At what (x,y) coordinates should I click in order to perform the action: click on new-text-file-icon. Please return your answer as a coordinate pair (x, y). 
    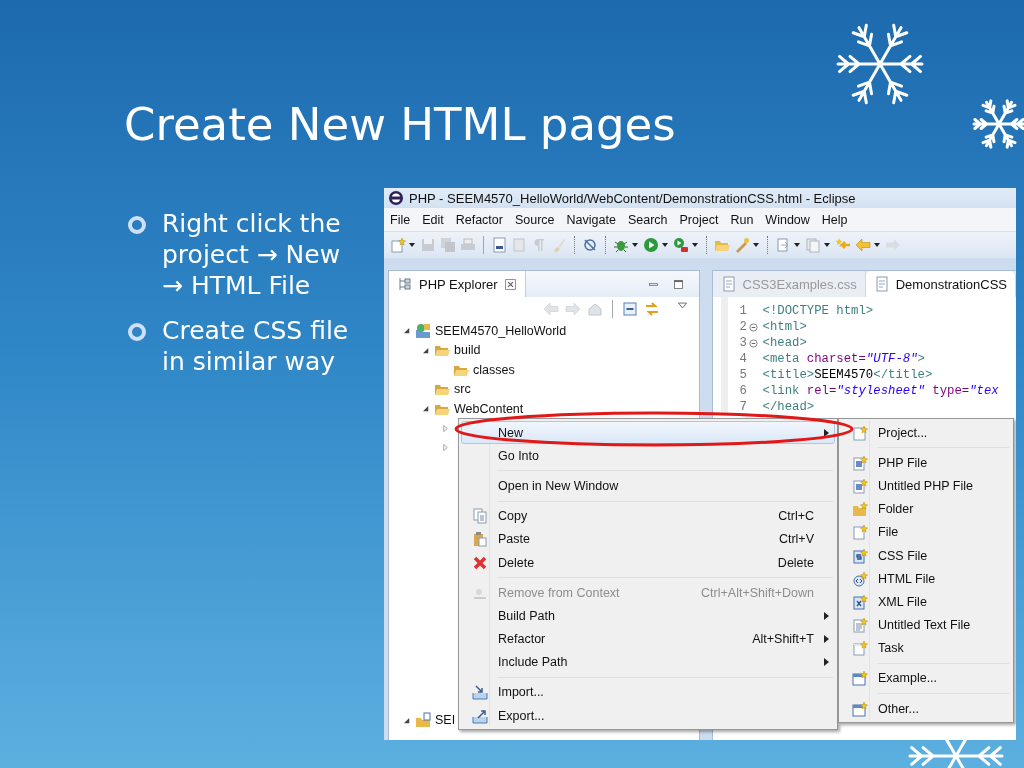
    Looking at the image, I should click on (860, 625).